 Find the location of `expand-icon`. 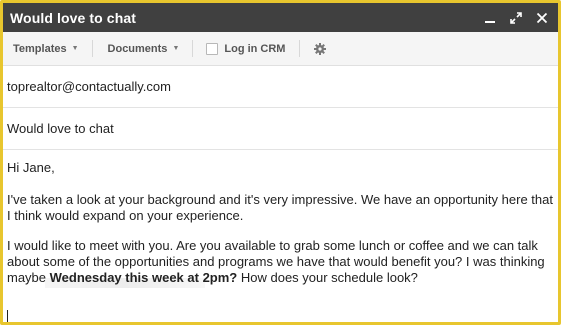

expand-icon is located at coordinates (516, 18).